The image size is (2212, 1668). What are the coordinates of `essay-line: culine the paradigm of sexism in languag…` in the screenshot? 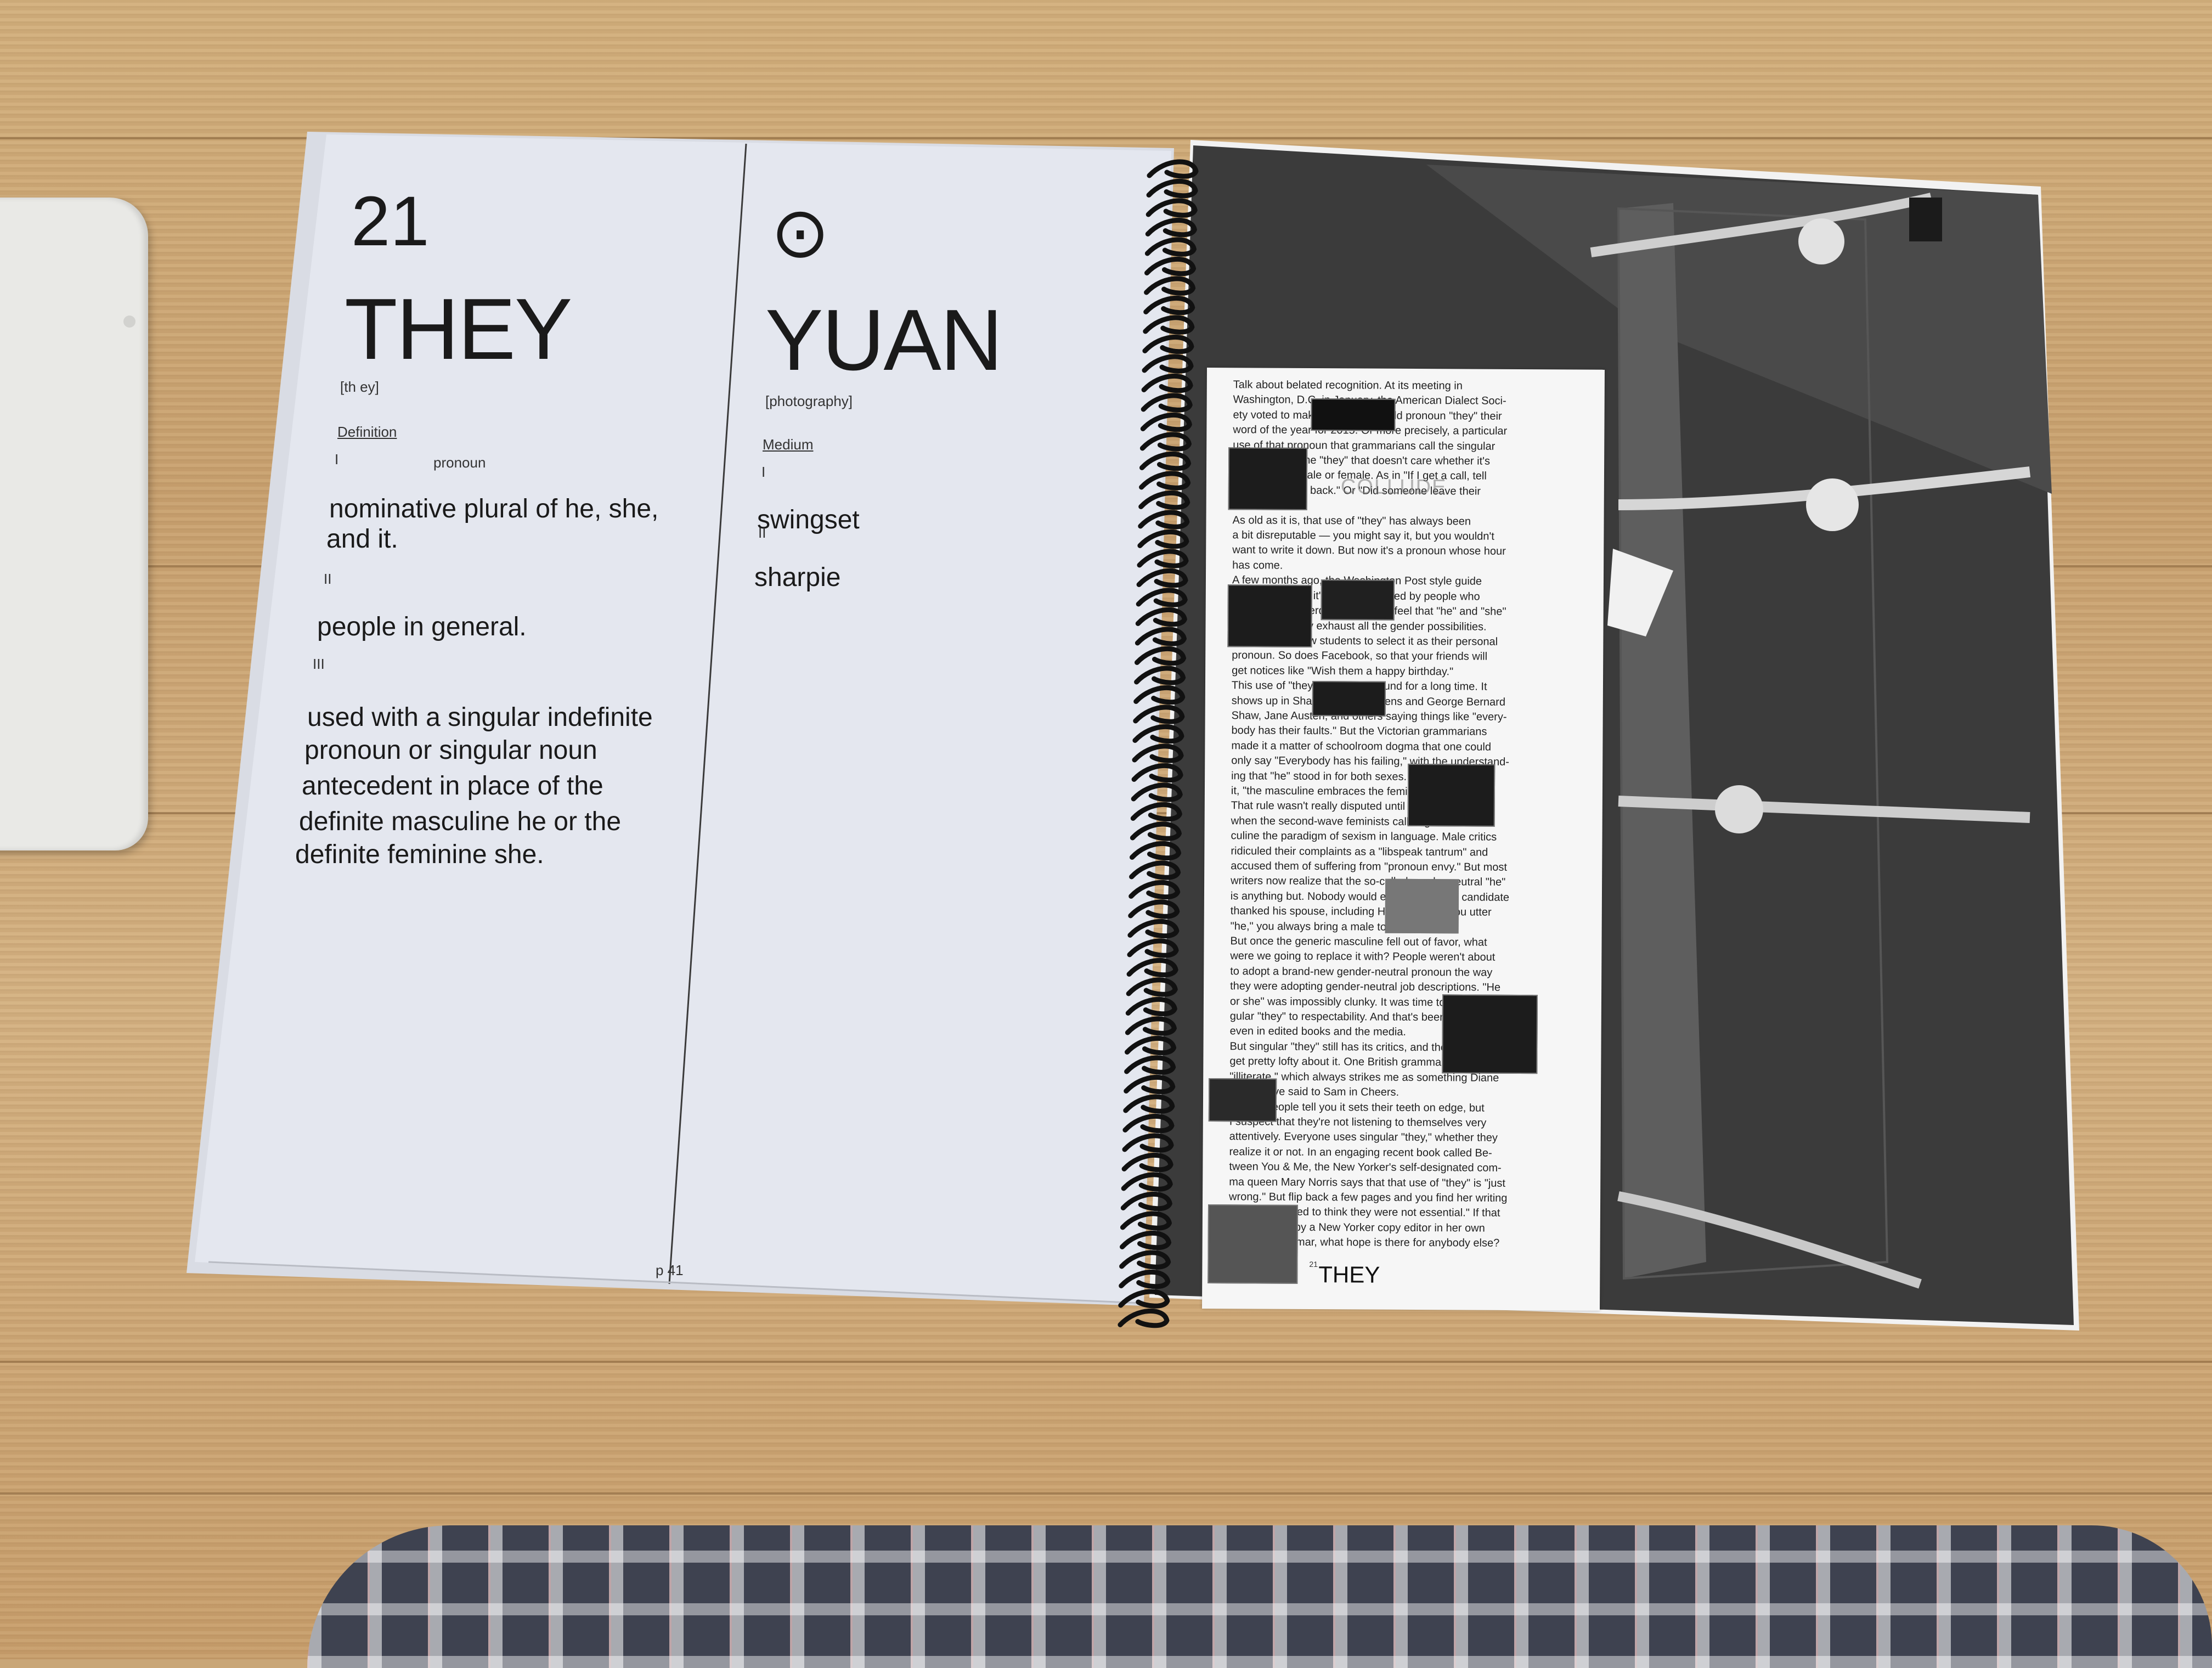 It's located at (1364, 836).